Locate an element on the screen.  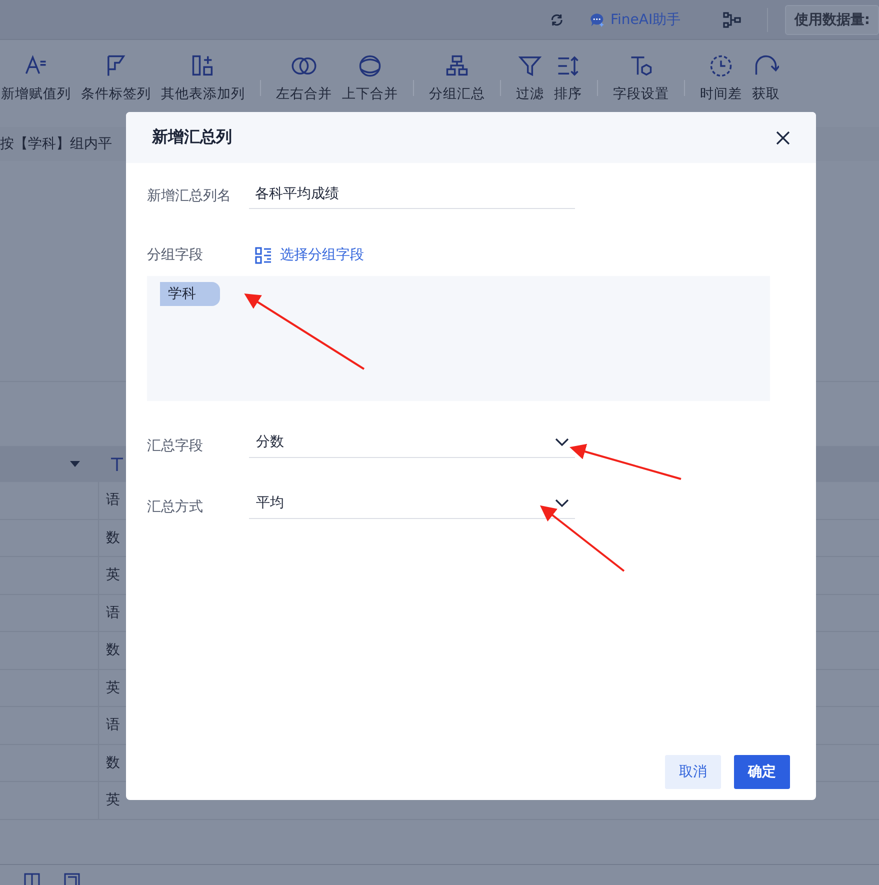
panel-icon is located at coordinates (72, 879).